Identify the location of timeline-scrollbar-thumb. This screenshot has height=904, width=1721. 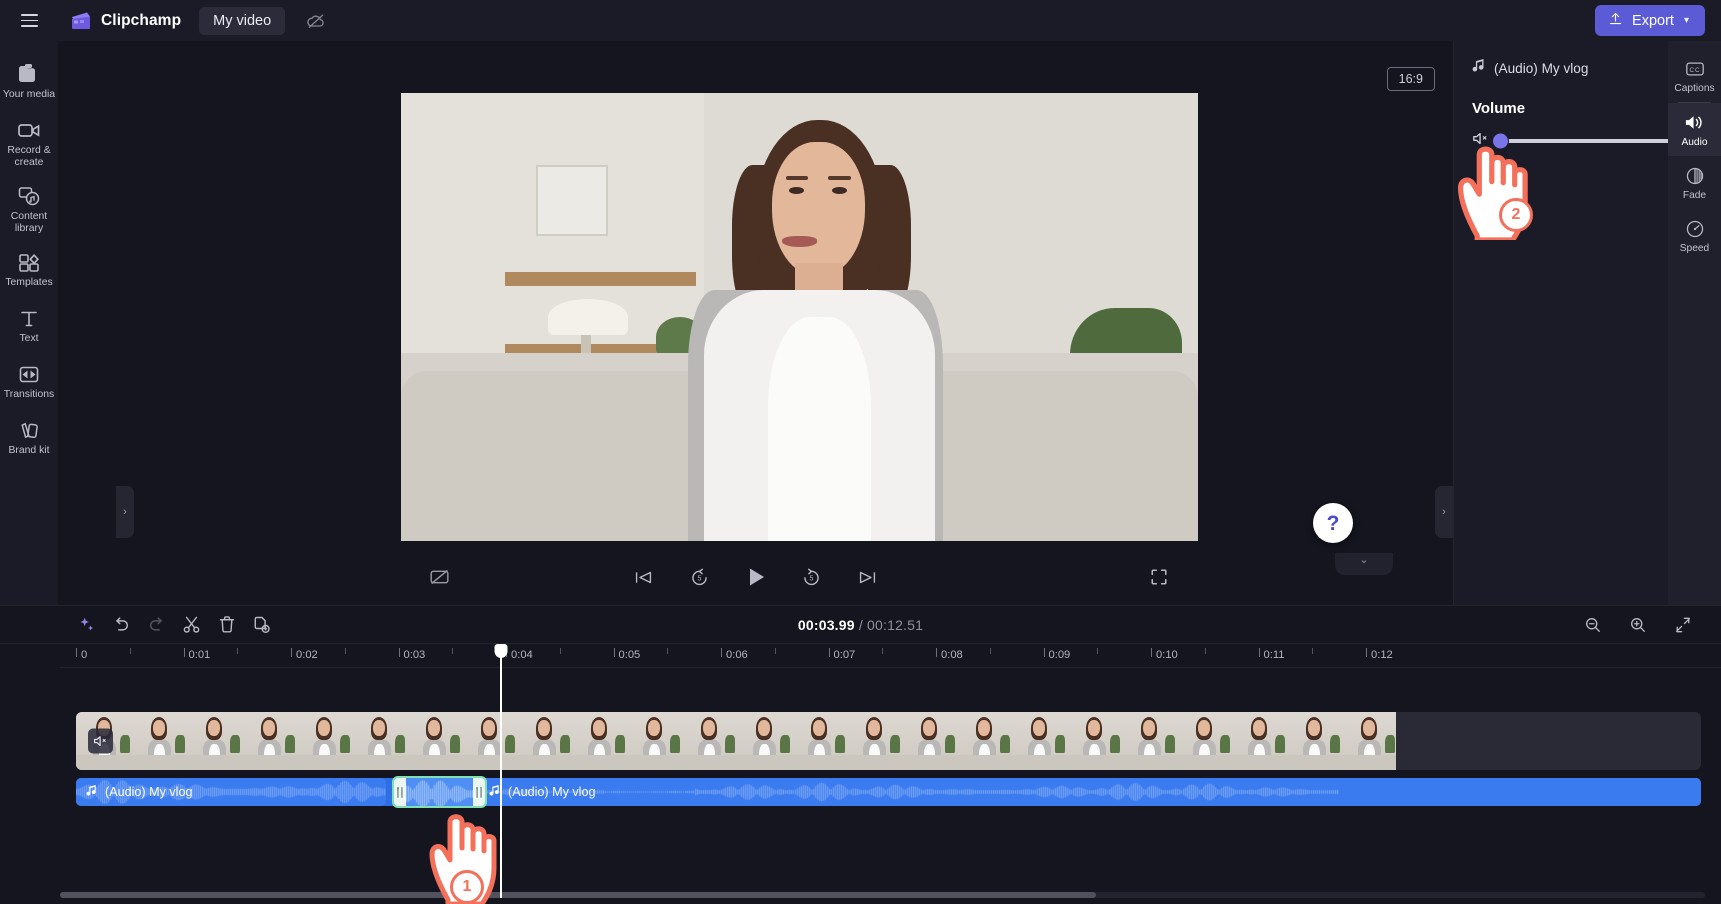
(578, 895).